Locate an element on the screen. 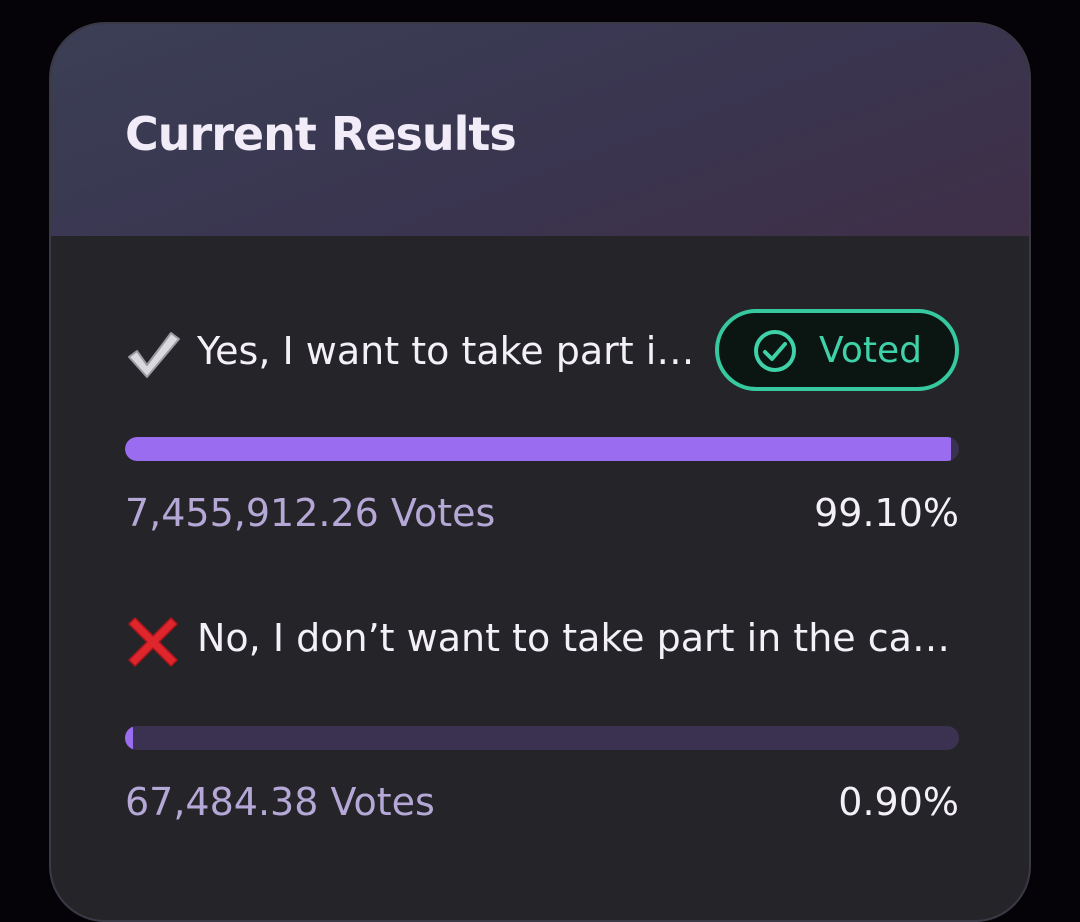  cross-mark-icon is located at coordinates (153, 642).